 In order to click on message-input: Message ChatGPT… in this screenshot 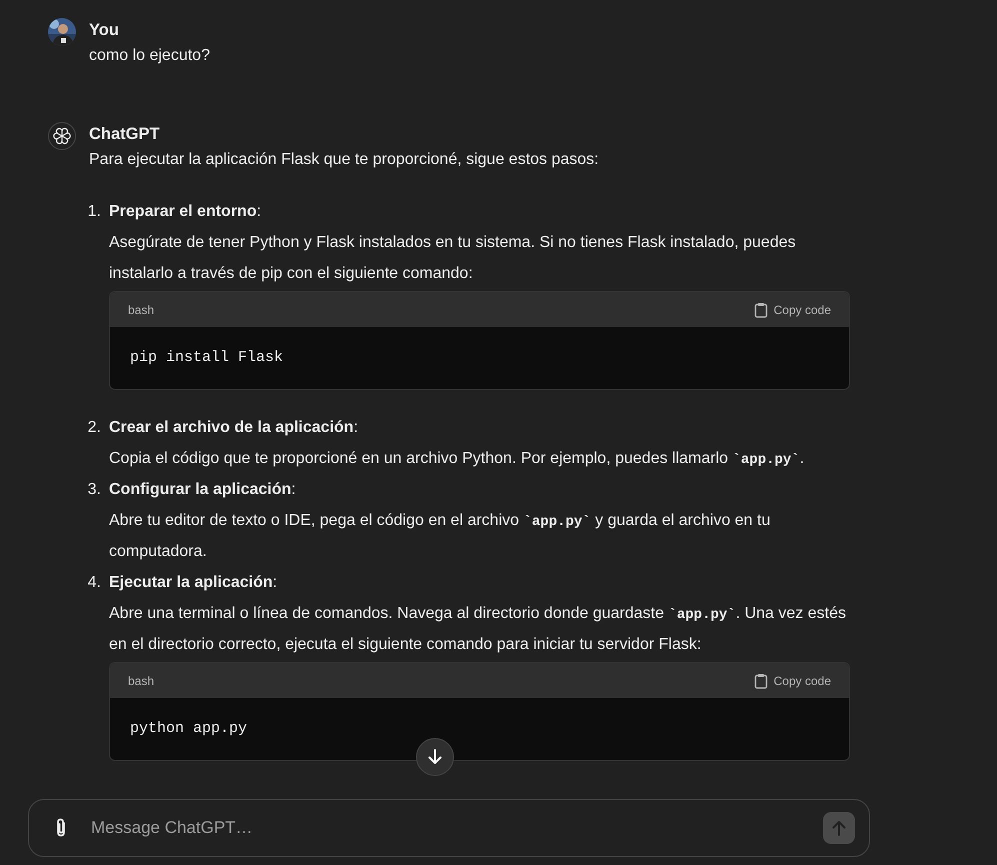, I will do `click(449, 828)`.